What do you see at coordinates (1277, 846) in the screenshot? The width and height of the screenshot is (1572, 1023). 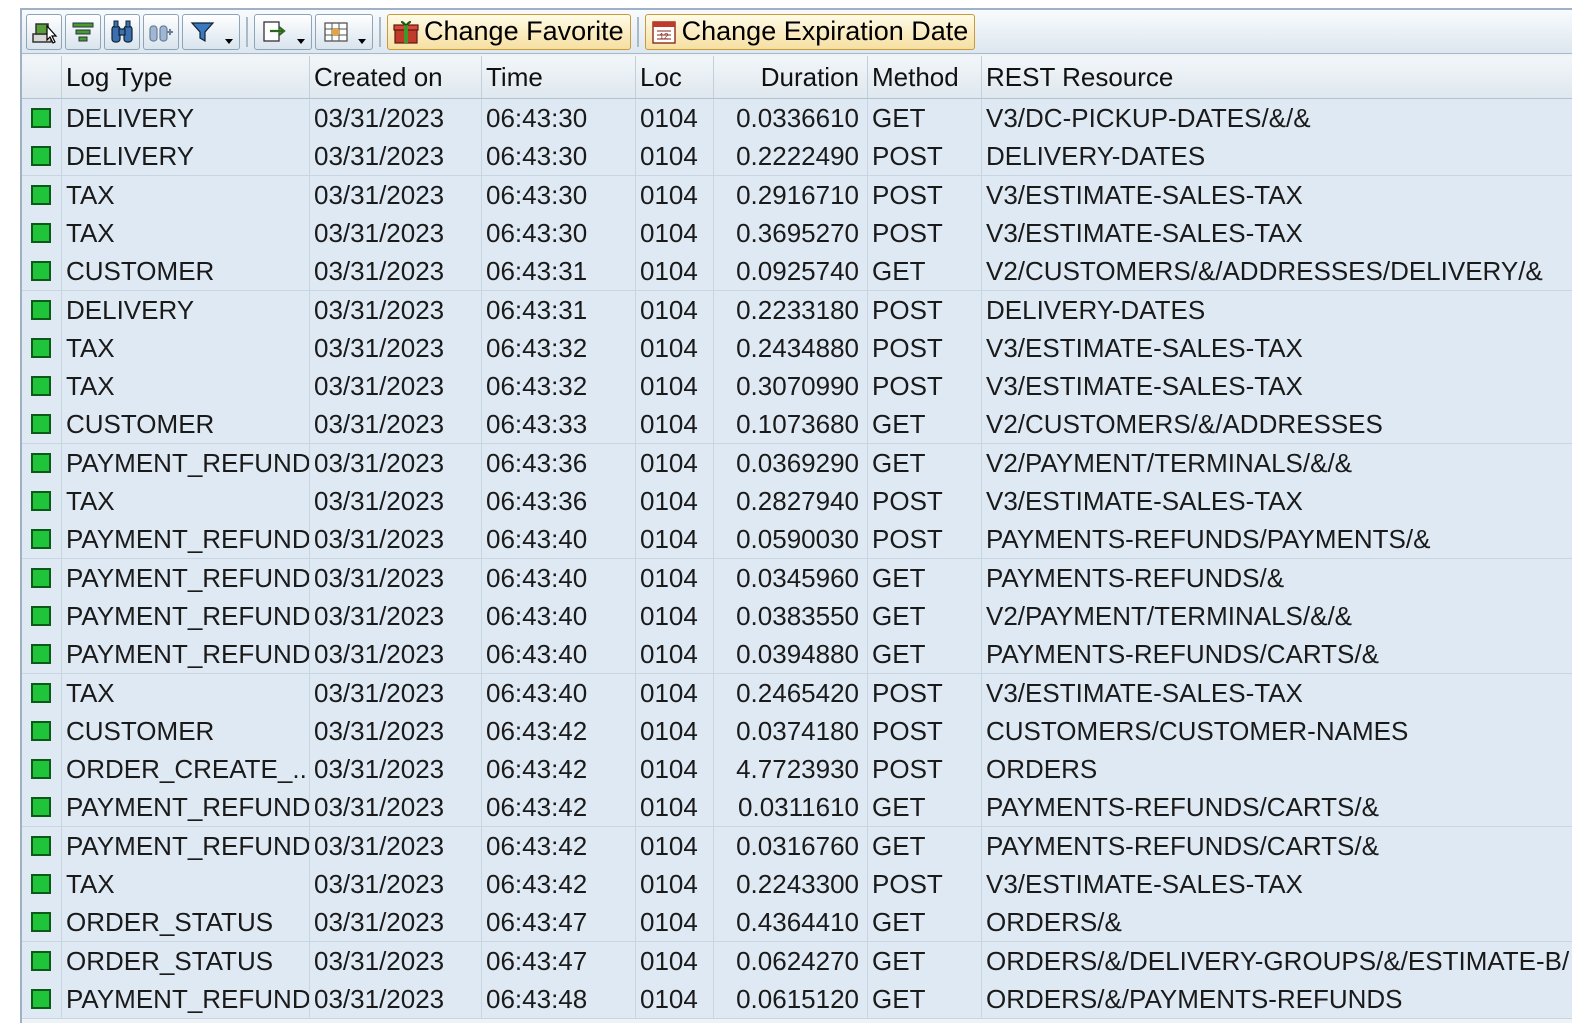 I see `cell-rest-resource: PAYMENTS-REFUNDS/CARTS/&` at bounding box center [1277, 846].